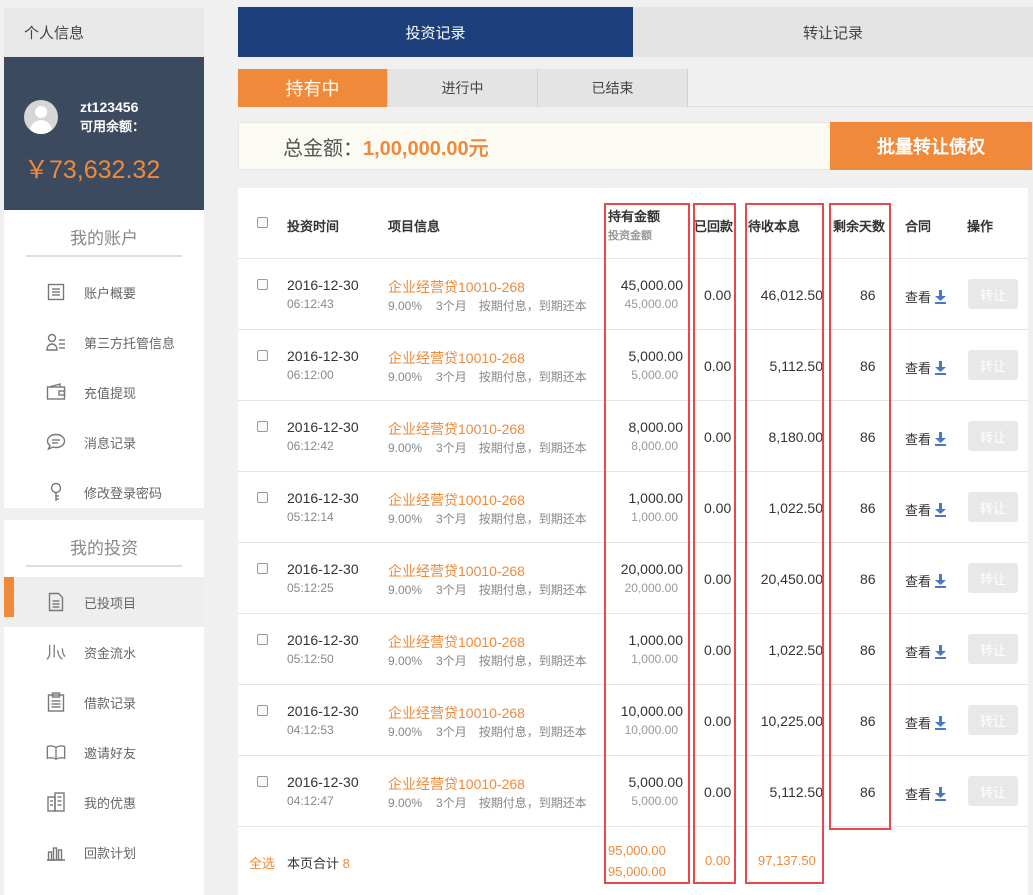 This screenshot has width=1033, height=895. Describe the element at coordinates (931, 146) in the screenshot. I see `batch-transfer-button: 批量转让债权` at that location.